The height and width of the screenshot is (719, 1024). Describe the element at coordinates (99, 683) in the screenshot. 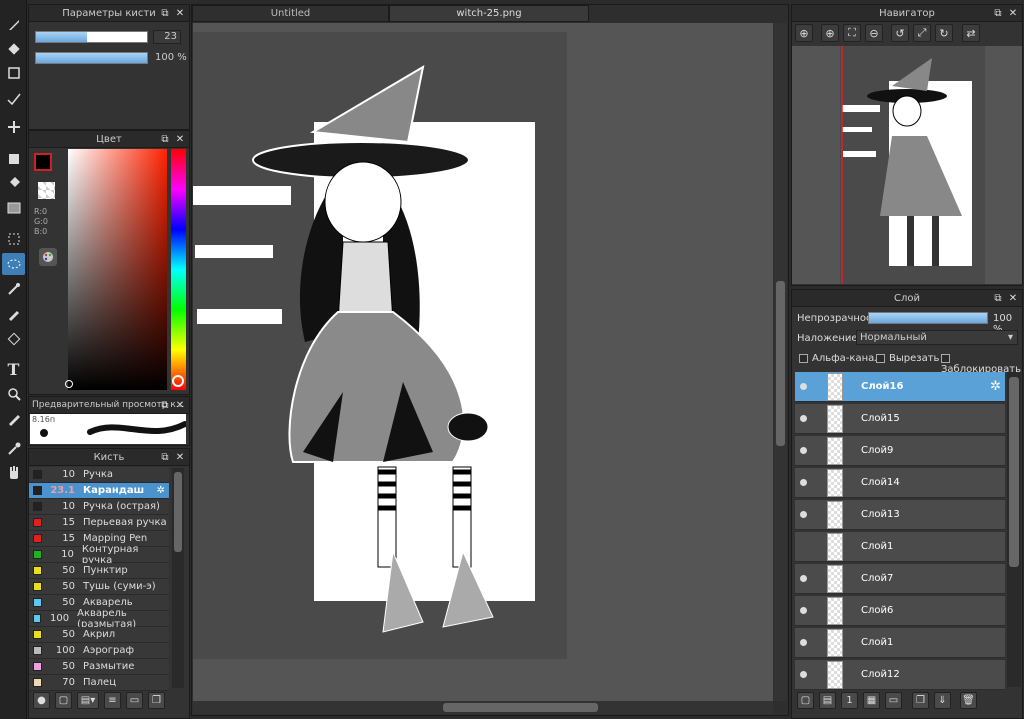

I see `brush-item: 70 Палец` at that location.